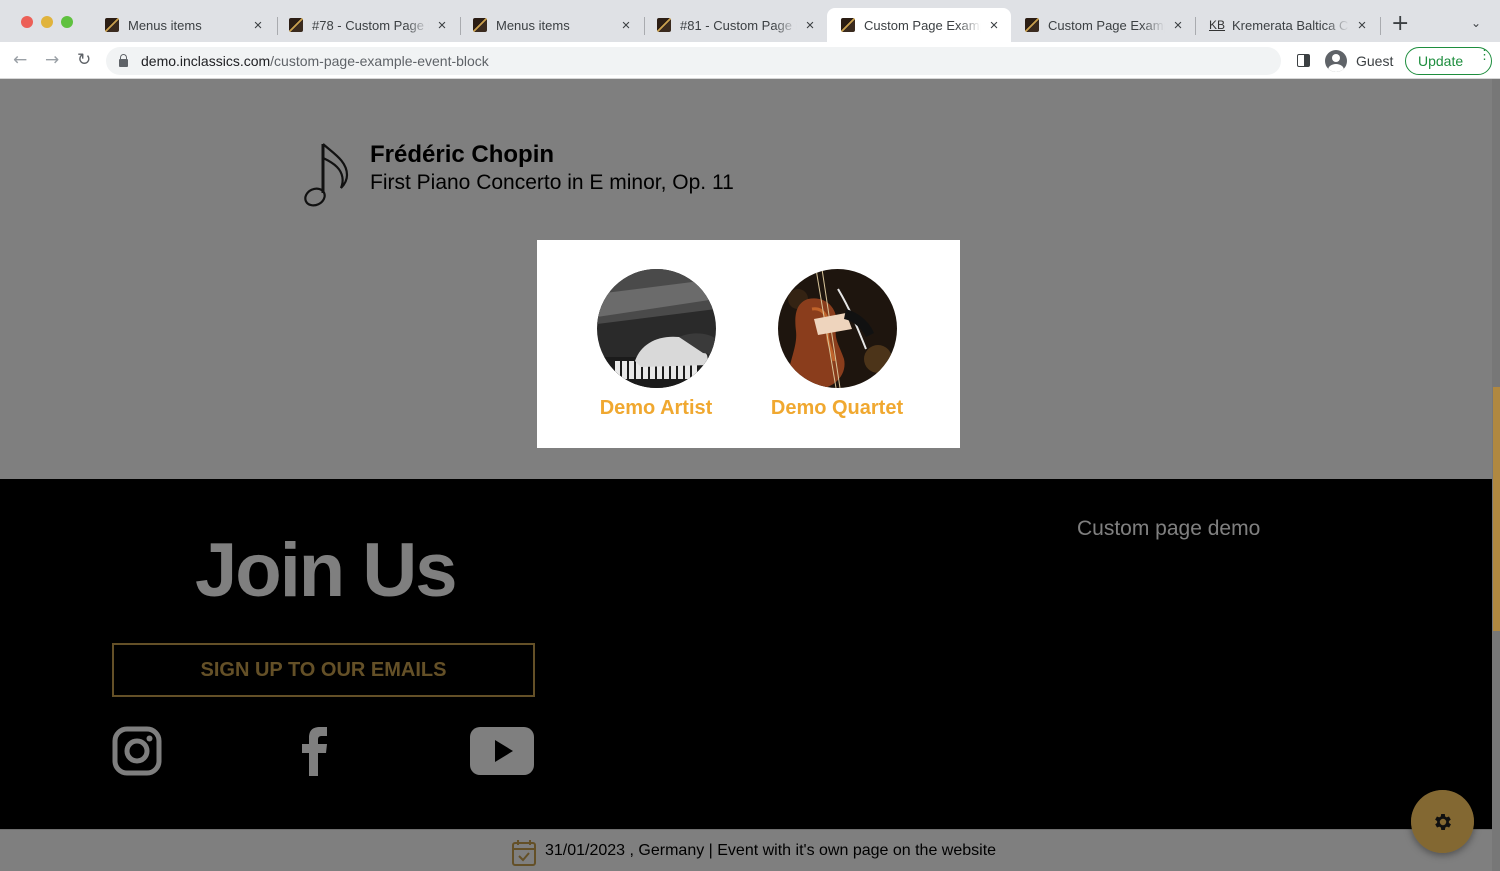  I want to click on kb-favicon-icon: KB, so click(1217, 25).